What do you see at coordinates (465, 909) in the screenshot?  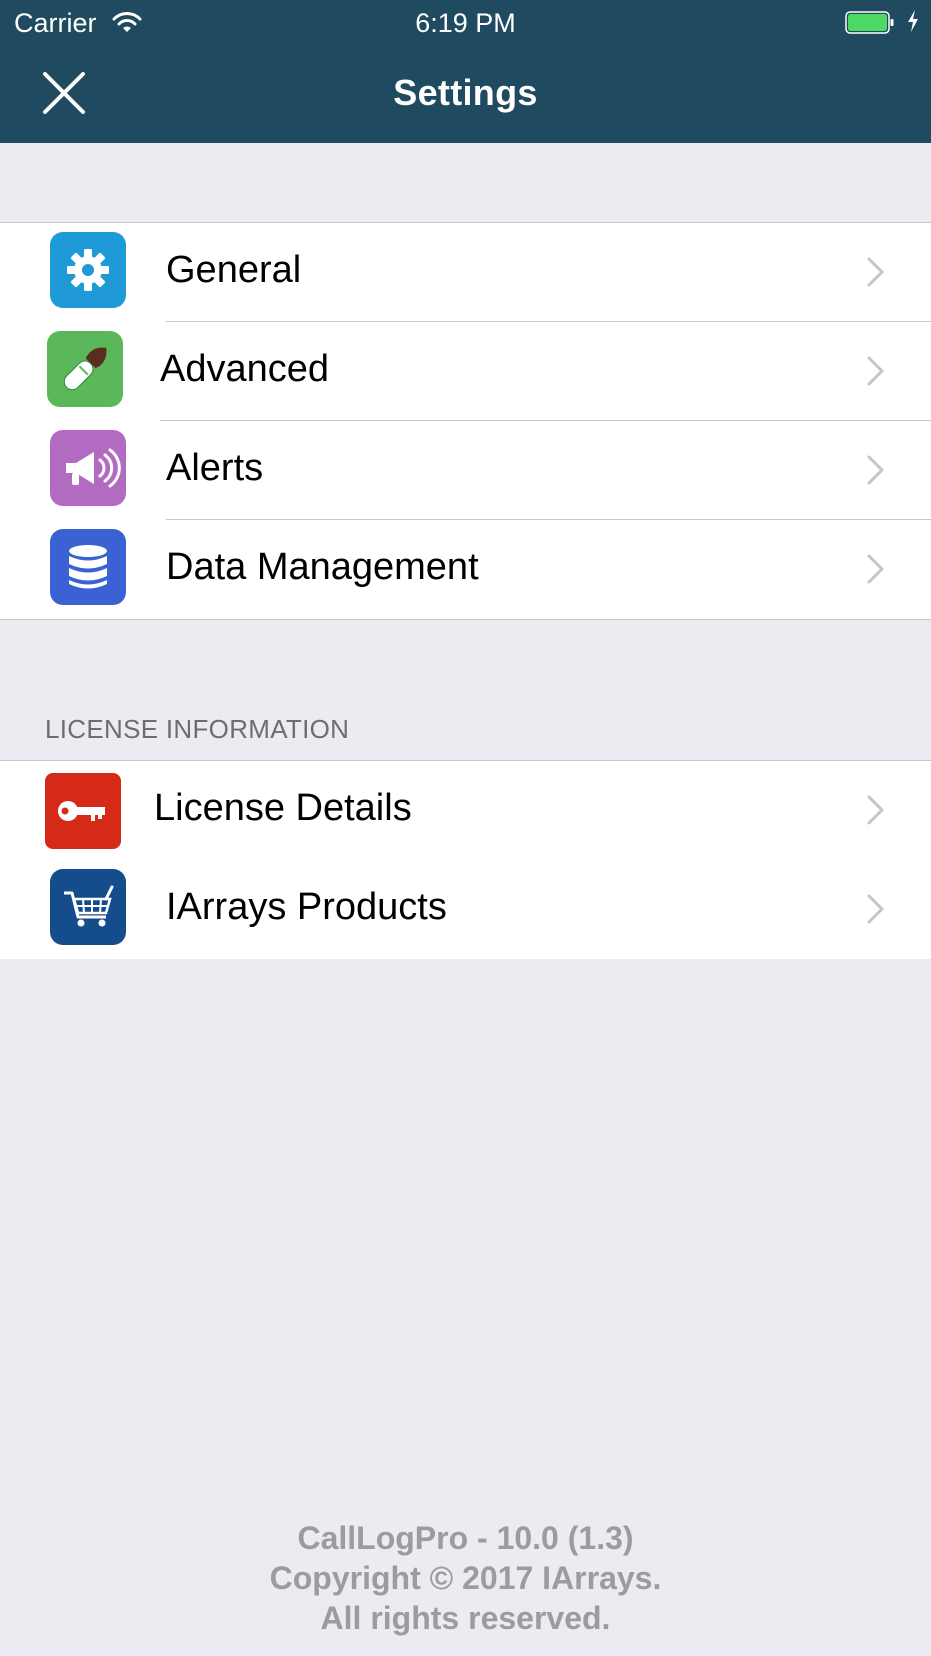 I see `settings-row-iarrays-products: IArrays Products` at bounding box center [465, 909].